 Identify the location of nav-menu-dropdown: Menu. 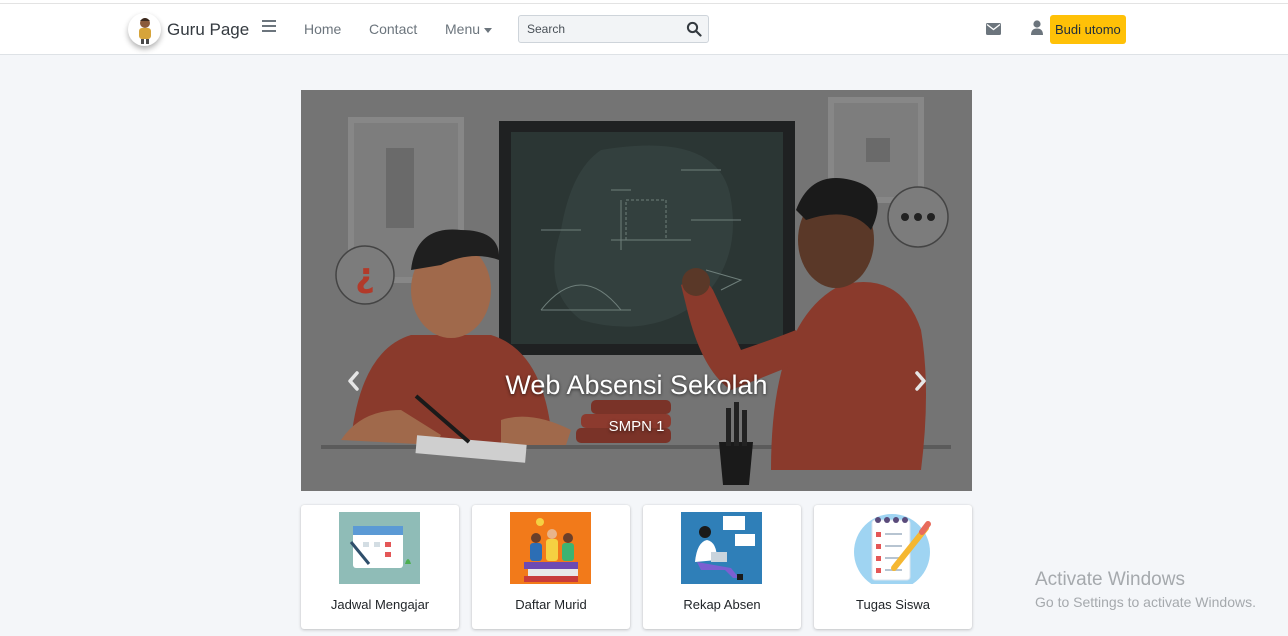
(469, 29).